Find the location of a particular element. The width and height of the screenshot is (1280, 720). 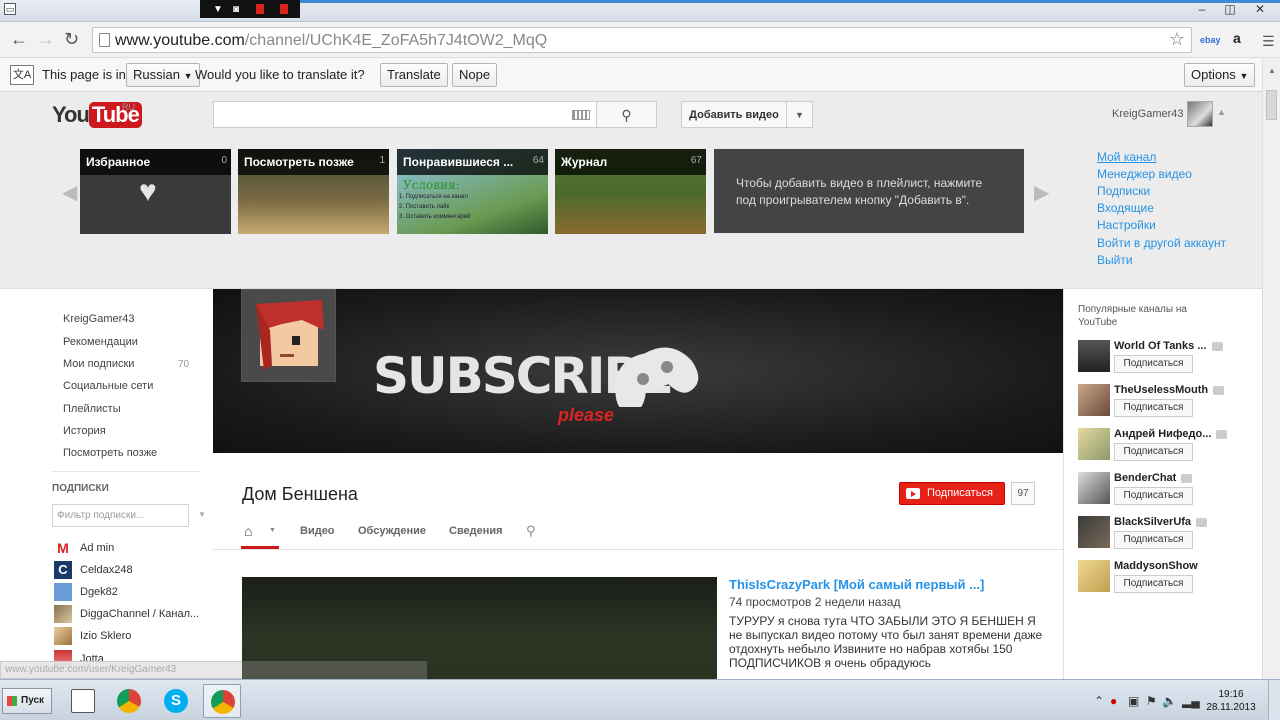

options-button: Options ▼ is located at coordinates (1220, 75).